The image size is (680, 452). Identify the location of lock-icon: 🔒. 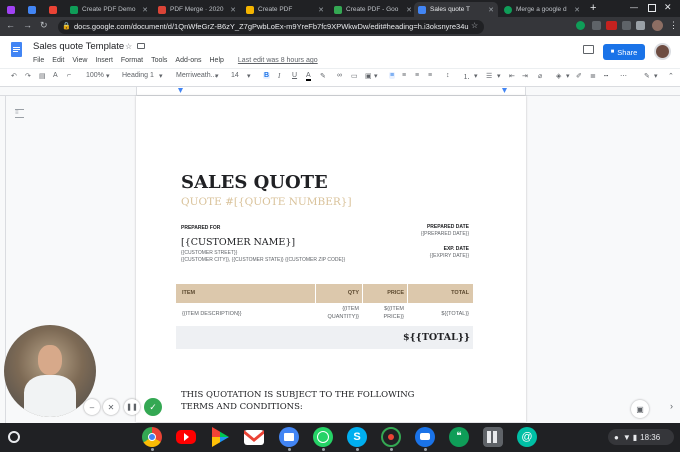
(66, 26).